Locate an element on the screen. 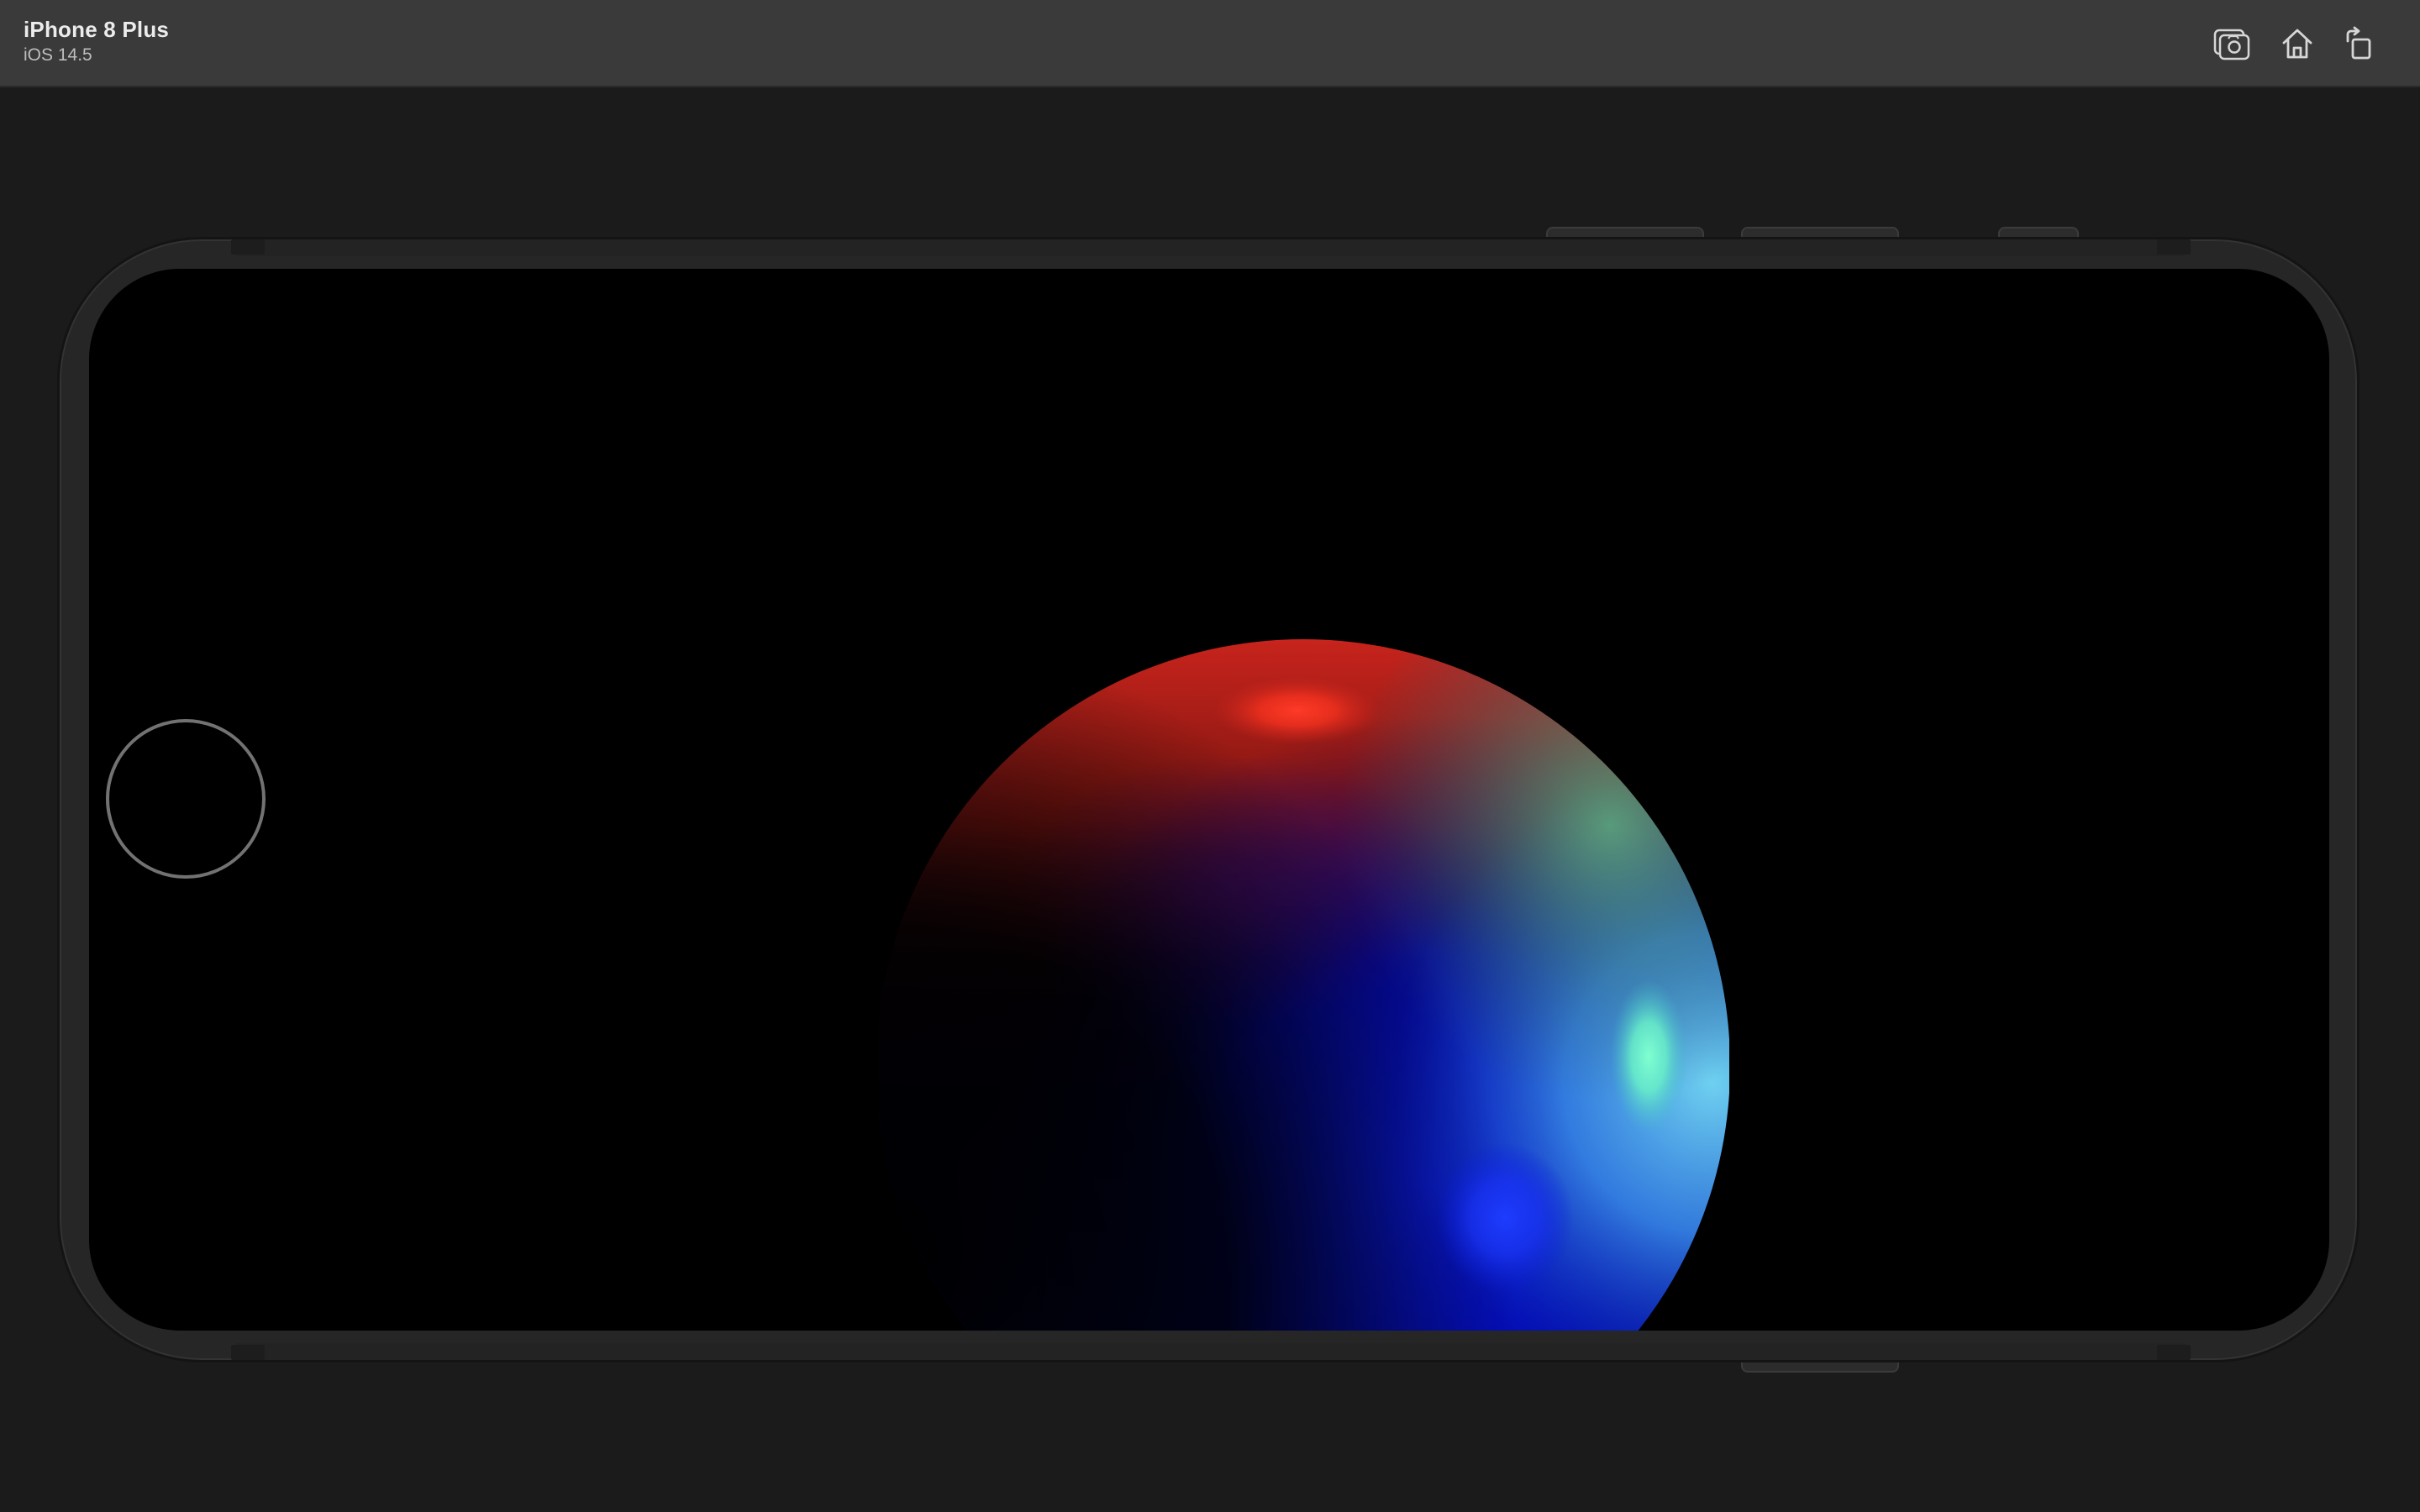 Image resolution: width=2420 pixels, height=1512 pixels. screenshot-button is located at coordinates (2232, 44).